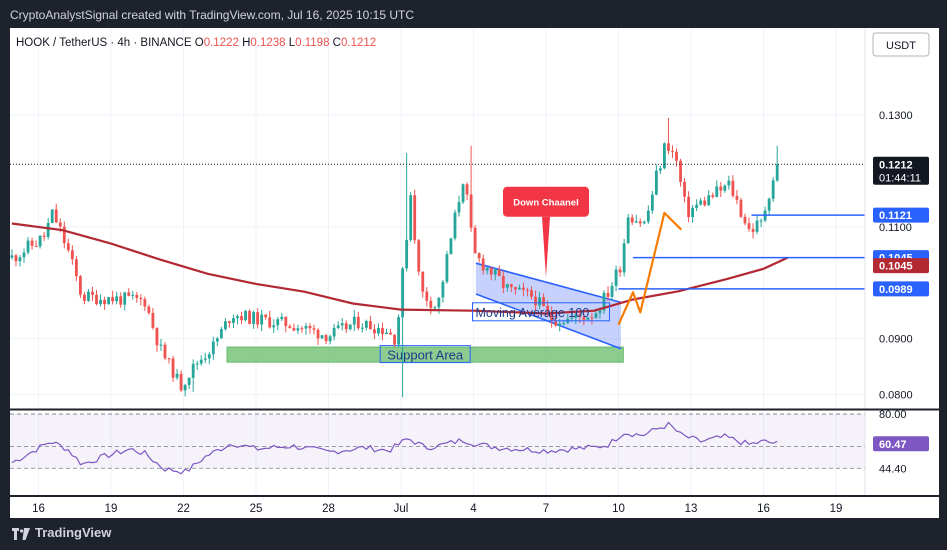  What do you see at coordinates (896, 267) in the screenshot?
I see `ma-price-label: 0.1045` at bounding box center [896, 267].